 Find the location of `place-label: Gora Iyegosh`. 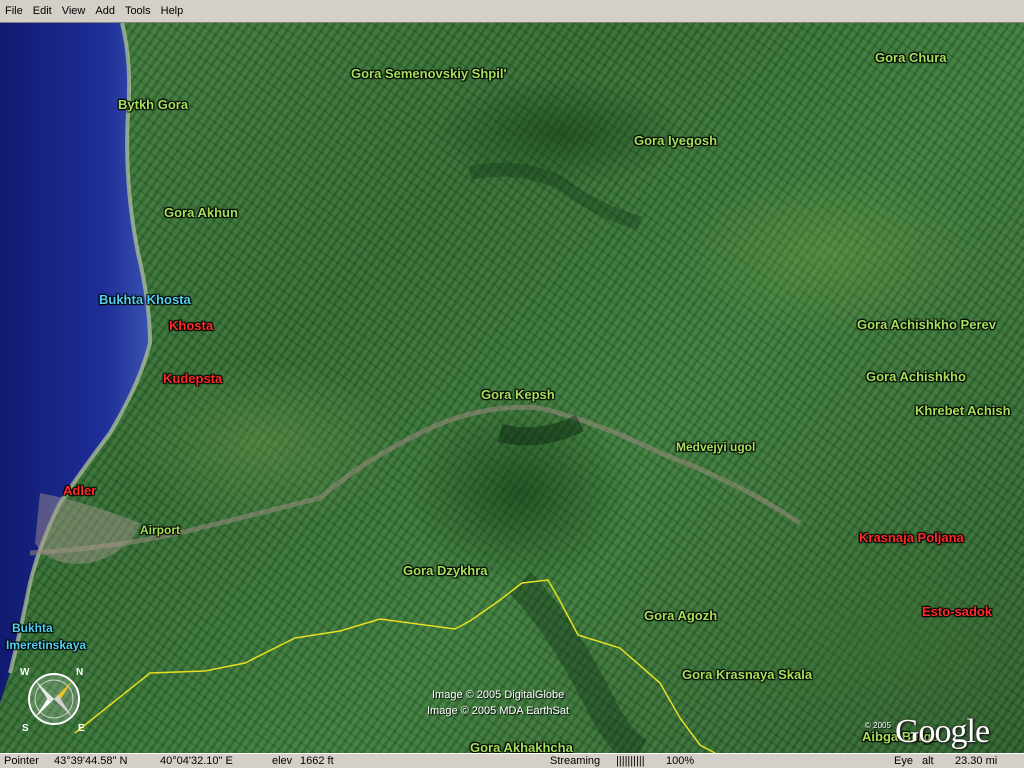

place-label: Gora Iyegosh is located at coordinates (675, 140).